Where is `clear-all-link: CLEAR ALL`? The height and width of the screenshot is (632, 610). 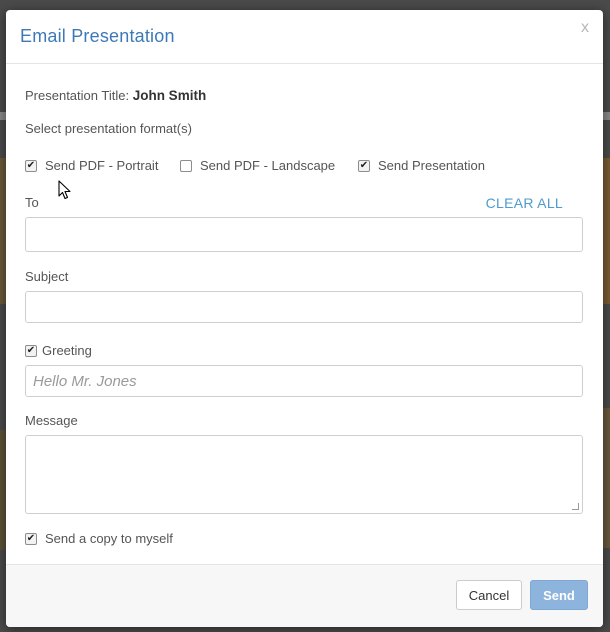 clear-all-link: CLEAR ALL is located at coordinates (524, 203).